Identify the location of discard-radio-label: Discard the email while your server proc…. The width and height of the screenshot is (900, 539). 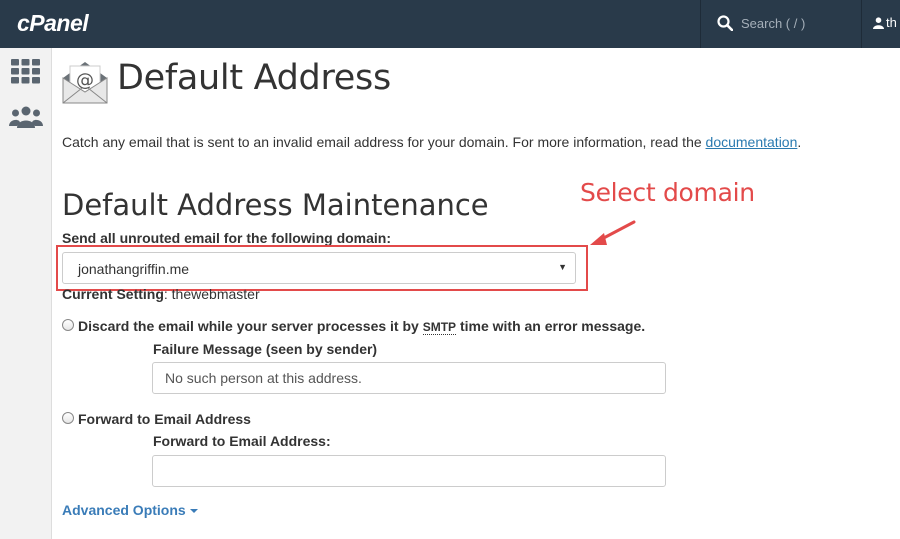
(362, 326).